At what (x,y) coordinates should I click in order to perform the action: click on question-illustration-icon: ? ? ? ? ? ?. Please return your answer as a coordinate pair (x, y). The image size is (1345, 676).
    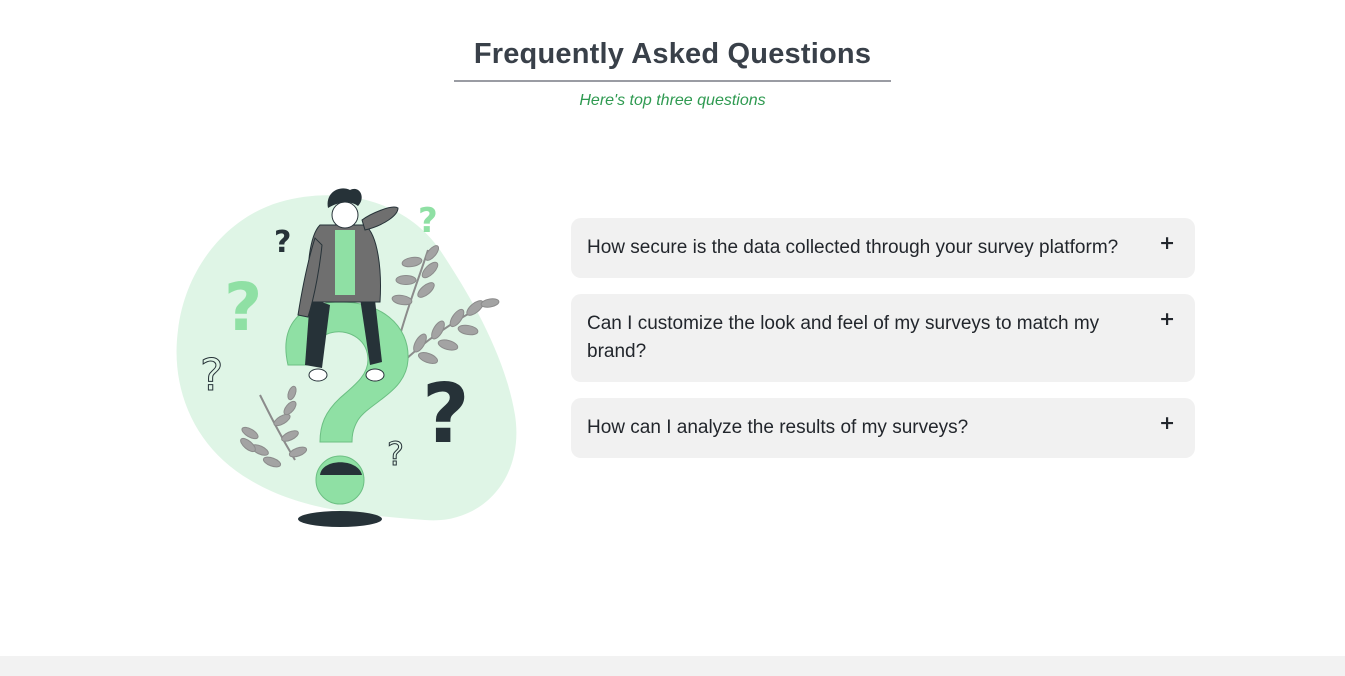
    Looking at the image, I should click on (346, 357).